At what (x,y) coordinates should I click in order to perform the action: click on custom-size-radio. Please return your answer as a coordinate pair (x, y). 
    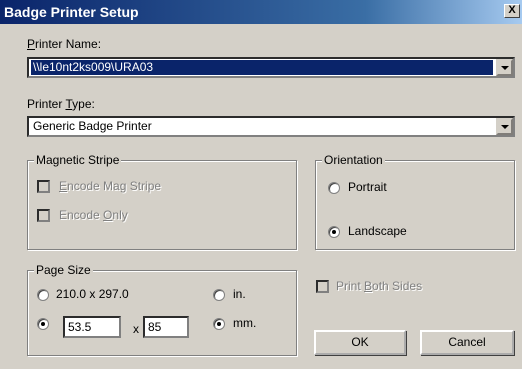
    Looking at the image, I should click on (43, 324).